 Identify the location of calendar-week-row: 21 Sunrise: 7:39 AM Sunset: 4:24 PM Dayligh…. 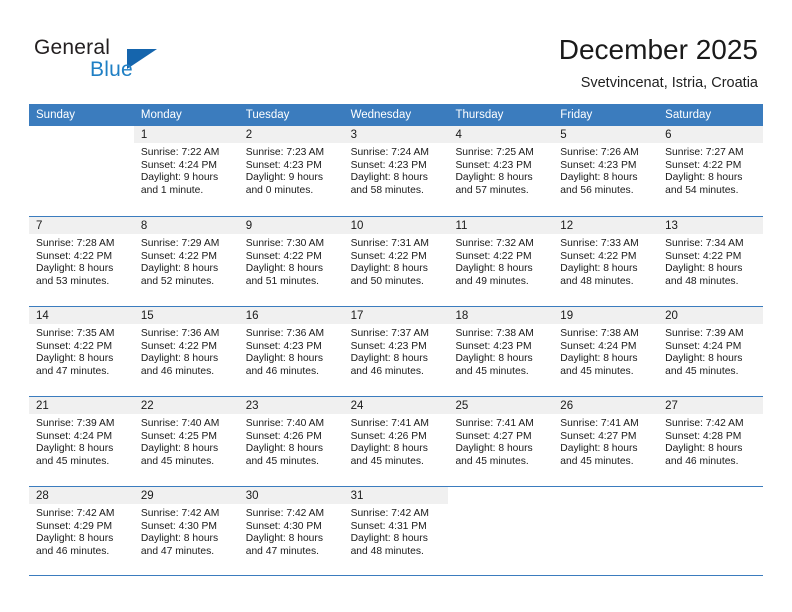
(396, 441).